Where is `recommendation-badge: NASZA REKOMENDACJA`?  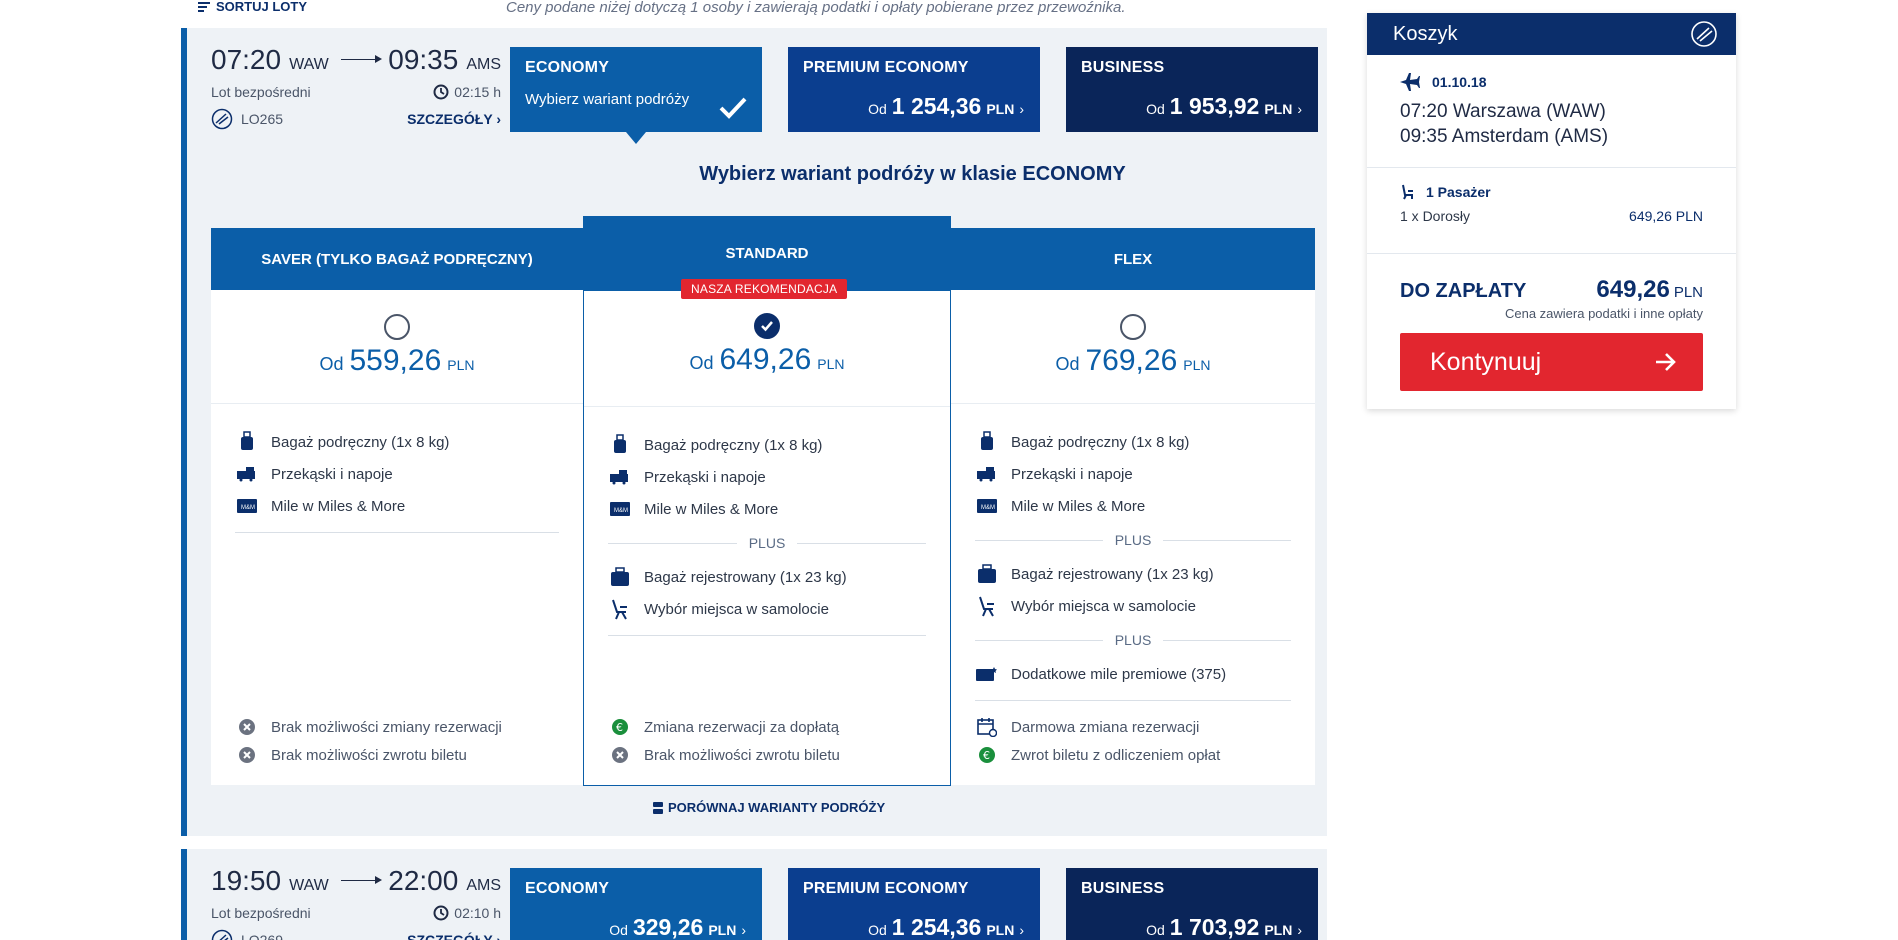
recommendation-badge: NASZA REKOMENDACJA is located at coordinates (764, 289).